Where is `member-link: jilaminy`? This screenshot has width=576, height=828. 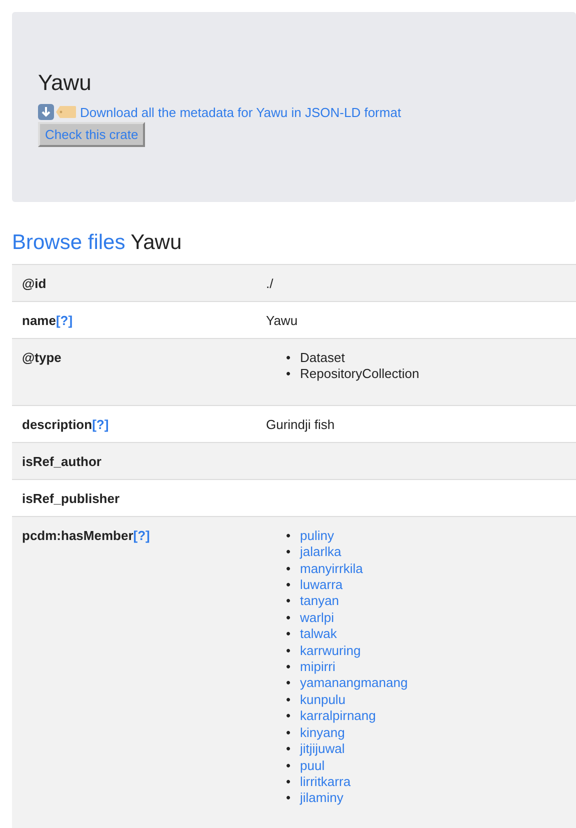 member-link: jilaminy is located at coordinates (322, 798).